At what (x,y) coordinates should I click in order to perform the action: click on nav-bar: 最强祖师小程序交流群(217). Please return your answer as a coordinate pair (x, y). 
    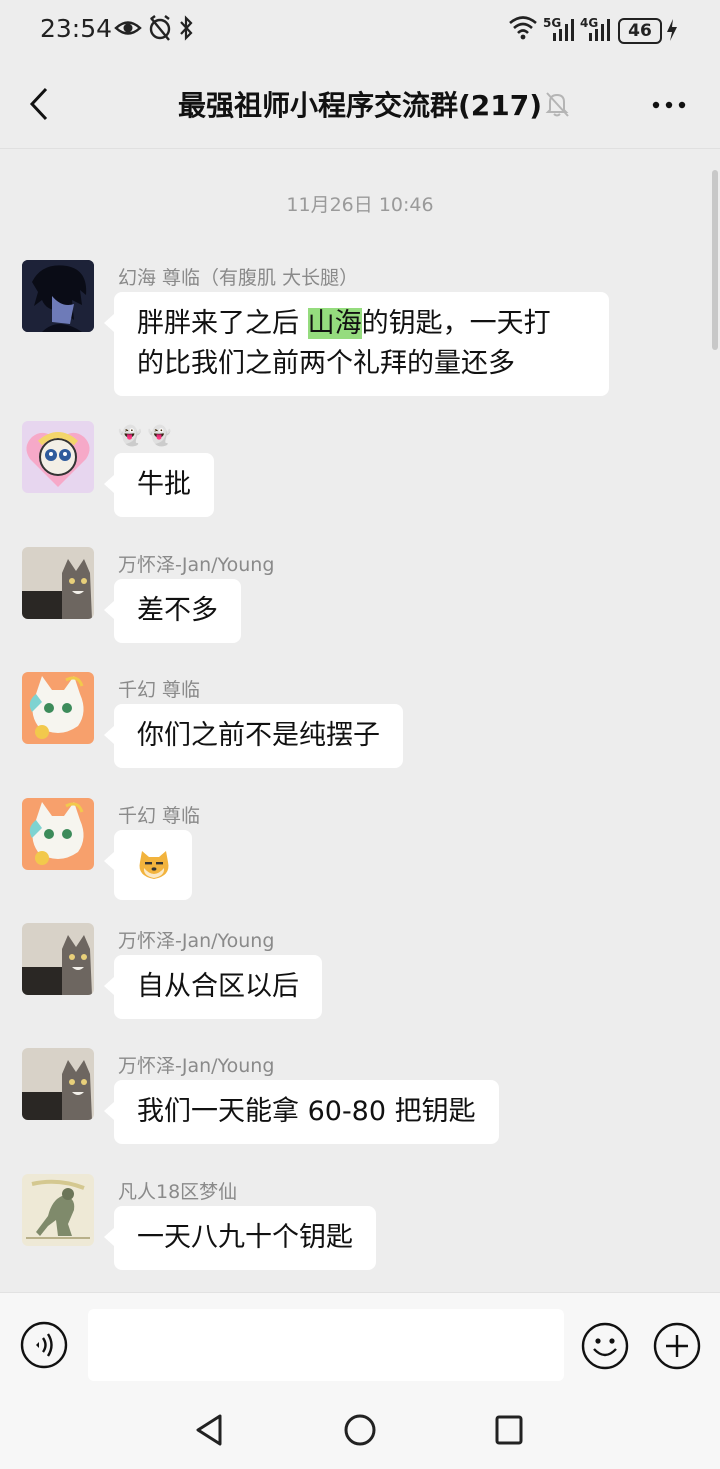
    Looking at the image, I should click on (360, 105).